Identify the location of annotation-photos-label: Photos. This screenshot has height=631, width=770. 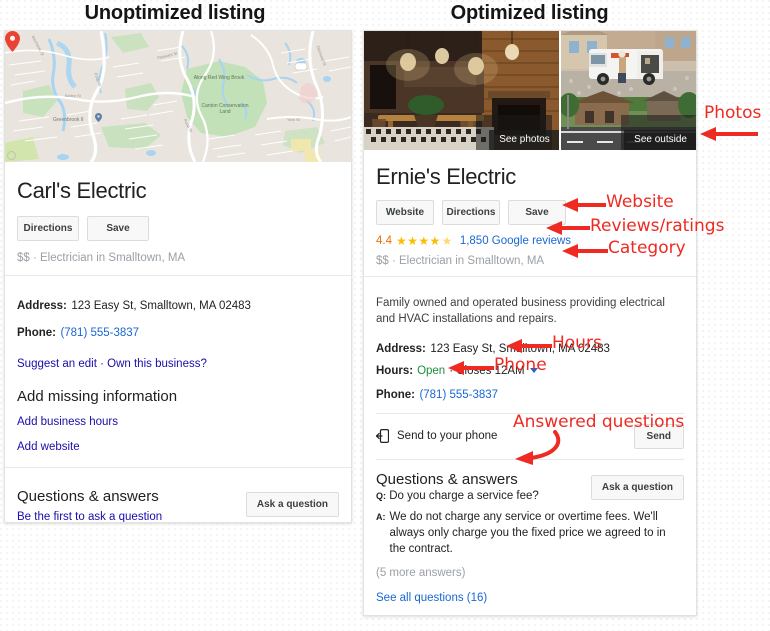
(733, 113).